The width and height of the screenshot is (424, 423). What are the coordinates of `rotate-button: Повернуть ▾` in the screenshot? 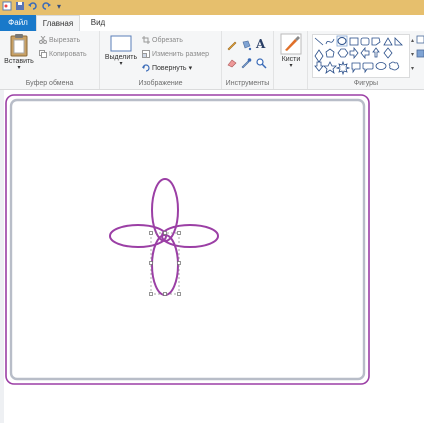 It's located at (167, 68).